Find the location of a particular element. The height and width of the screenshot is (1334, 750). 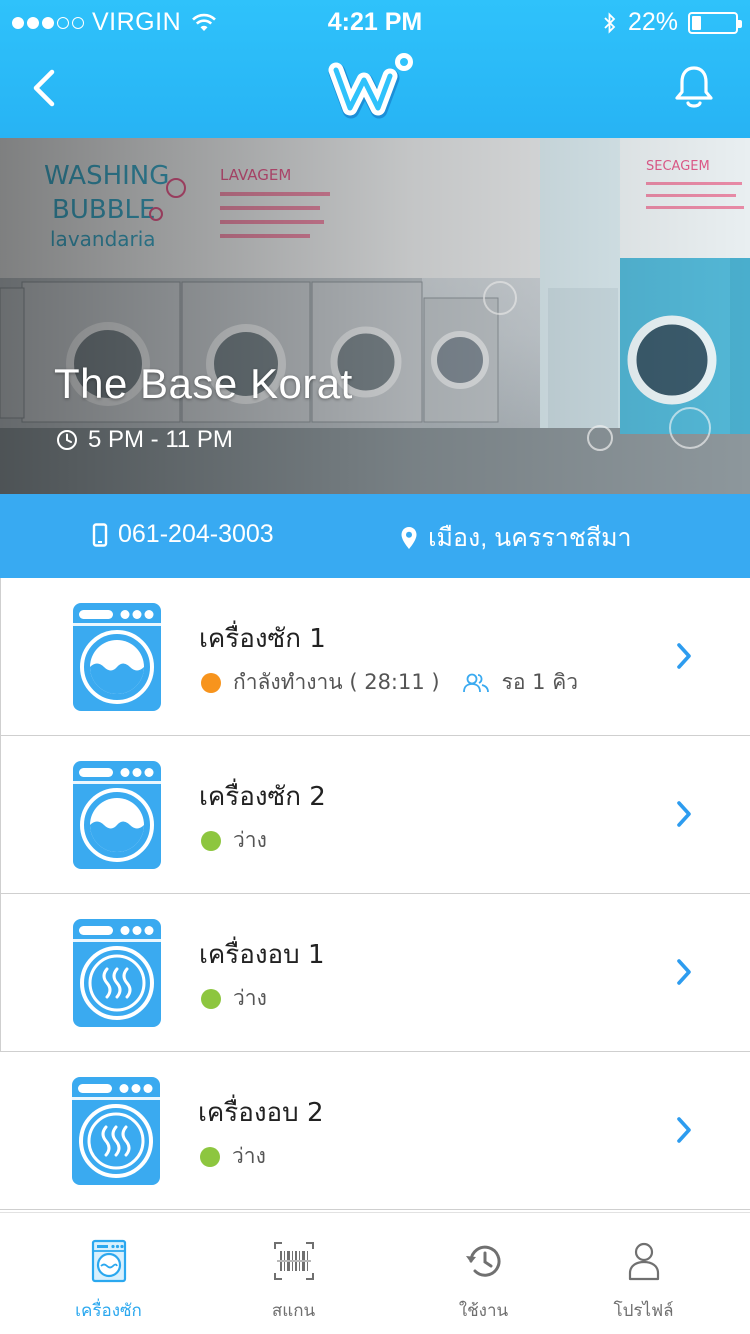

top-bar: VIRGIN 4:21 PM 22% is located at coordinates (375, 69).